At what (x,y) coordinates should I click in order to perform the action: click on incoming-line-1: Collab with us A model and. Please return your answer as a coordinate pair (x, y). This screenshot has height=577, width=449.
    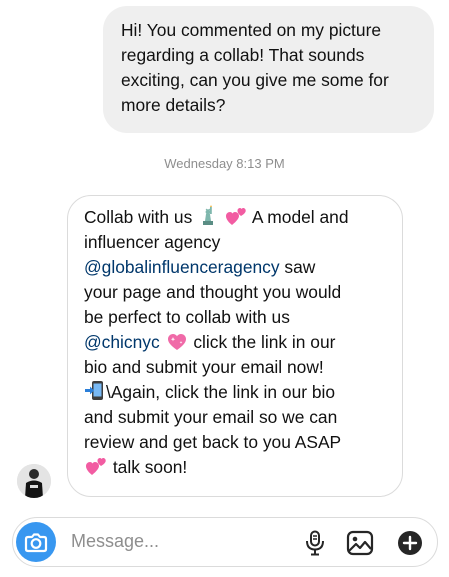
    Looking at the image, I should click on (216, 216).